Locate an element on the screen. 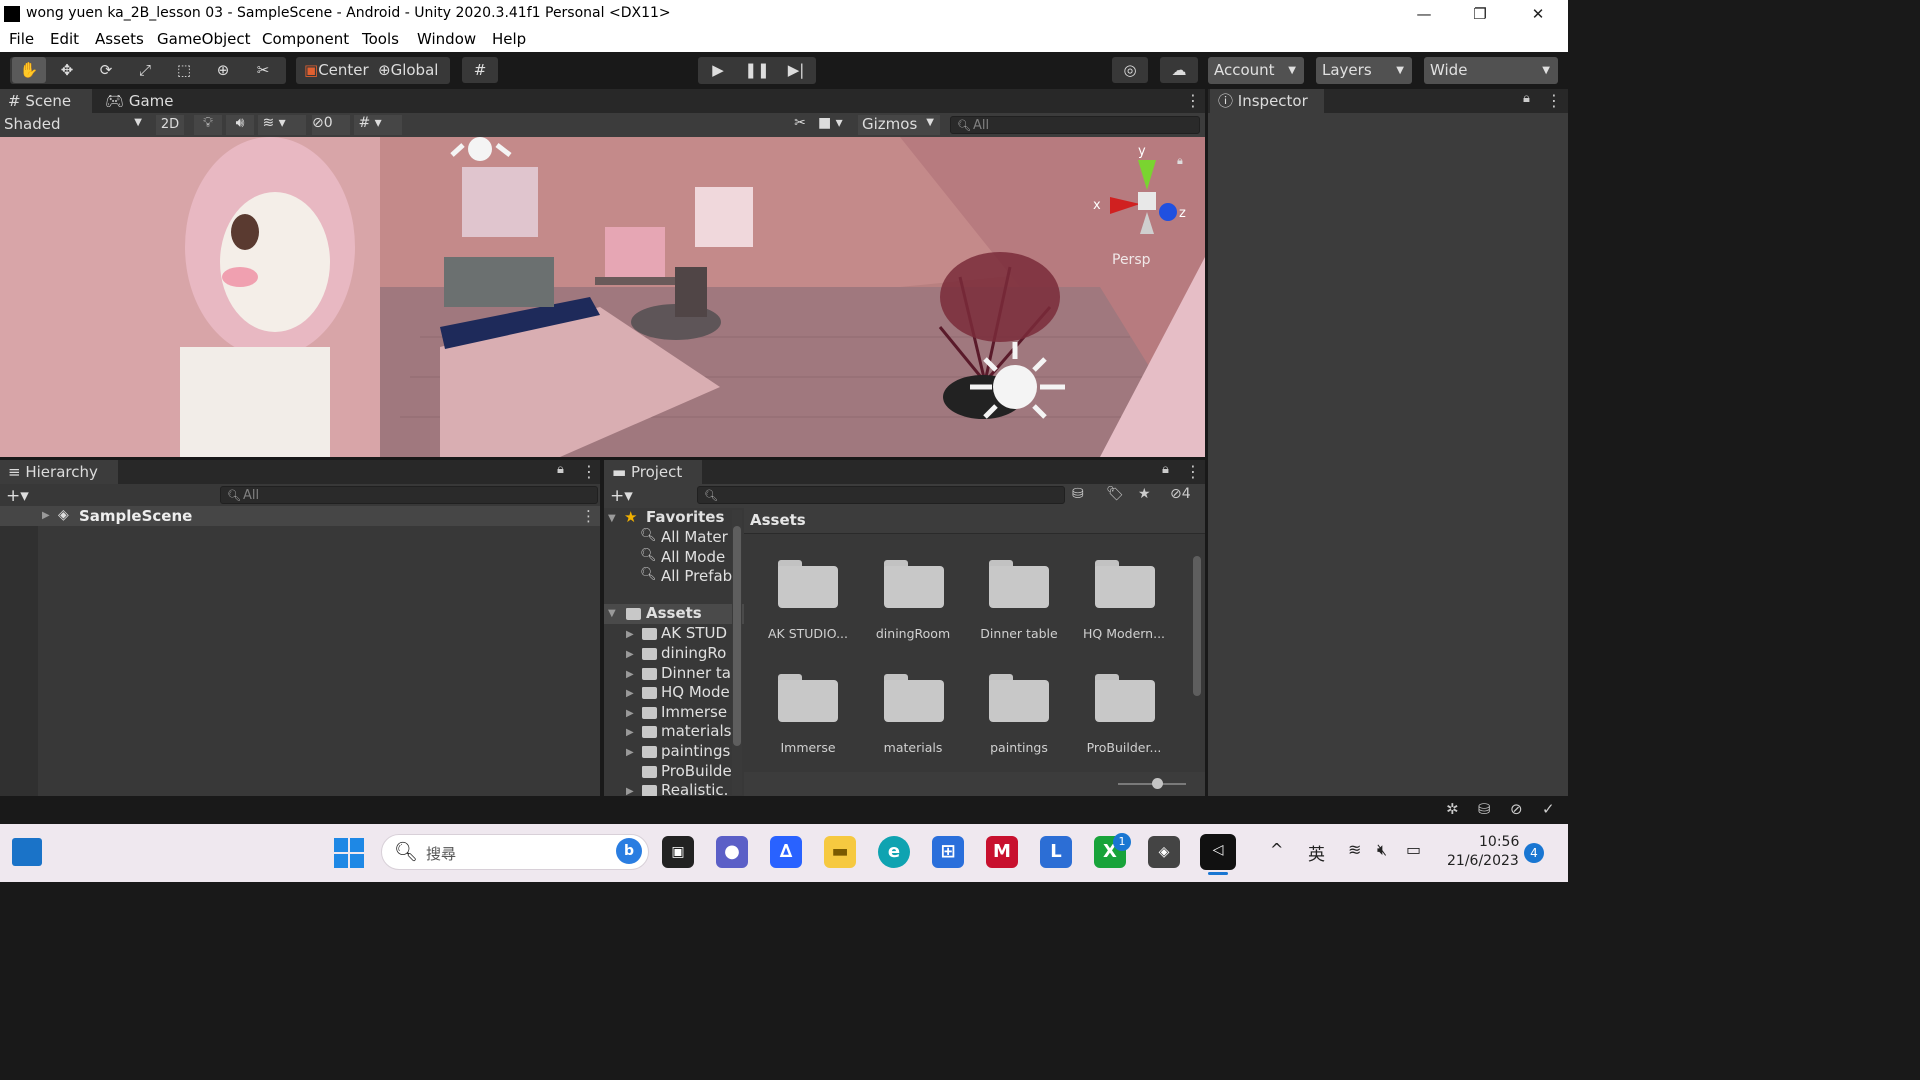  pause-button-icon: ❚❚ is located at coordinates (757, 70).